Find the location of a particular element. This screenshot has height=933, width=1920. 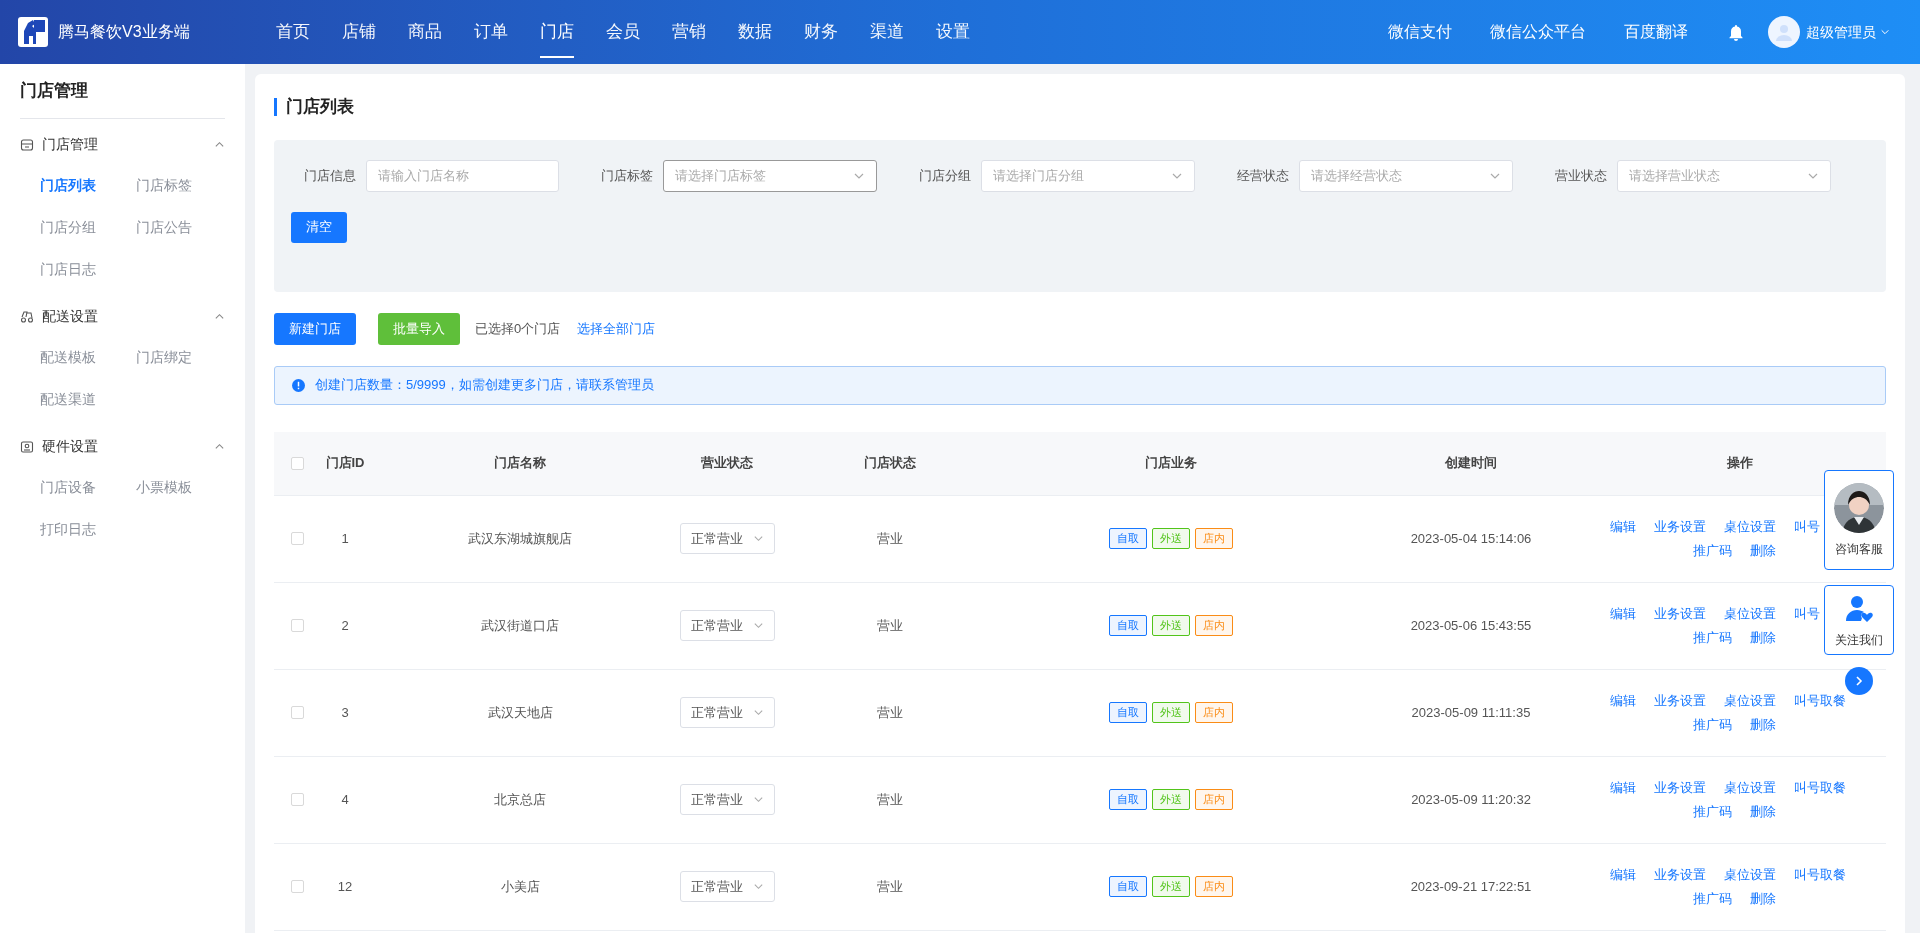

sidebar-item: 门店标签 is located at coordinates (184, 185).